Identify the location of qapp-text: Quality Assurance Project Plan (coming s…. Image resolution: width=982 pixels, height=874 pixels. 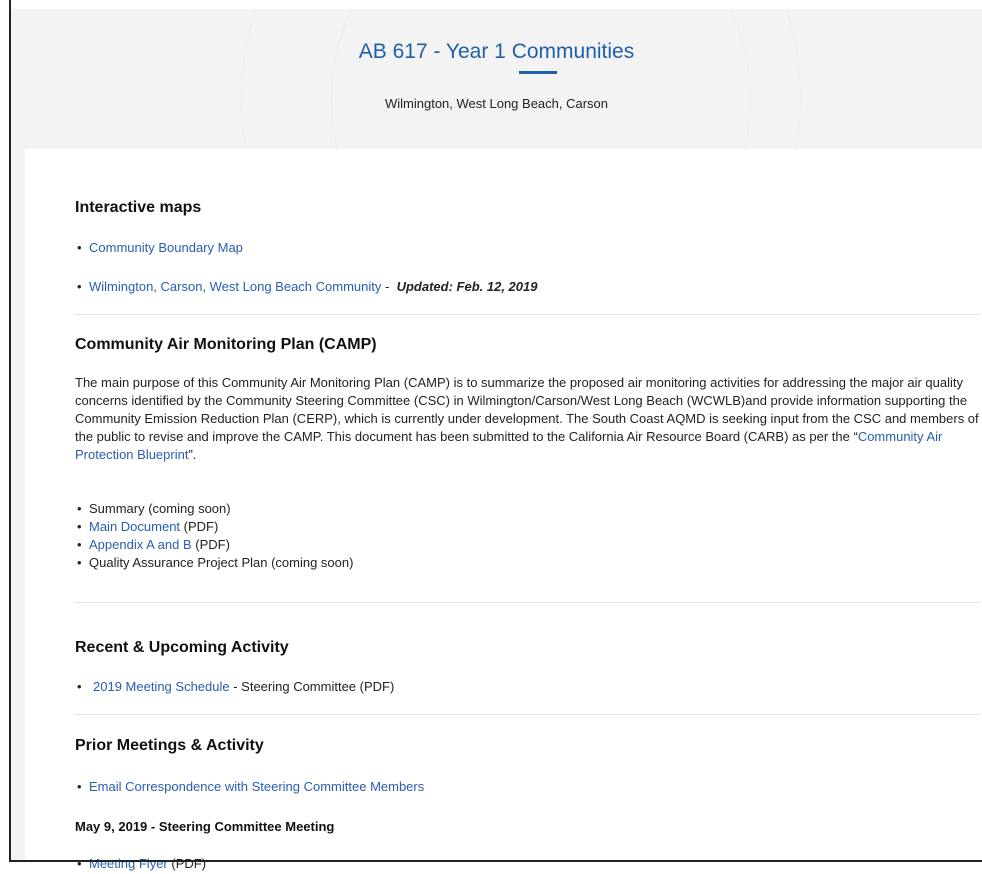
(221, 562).